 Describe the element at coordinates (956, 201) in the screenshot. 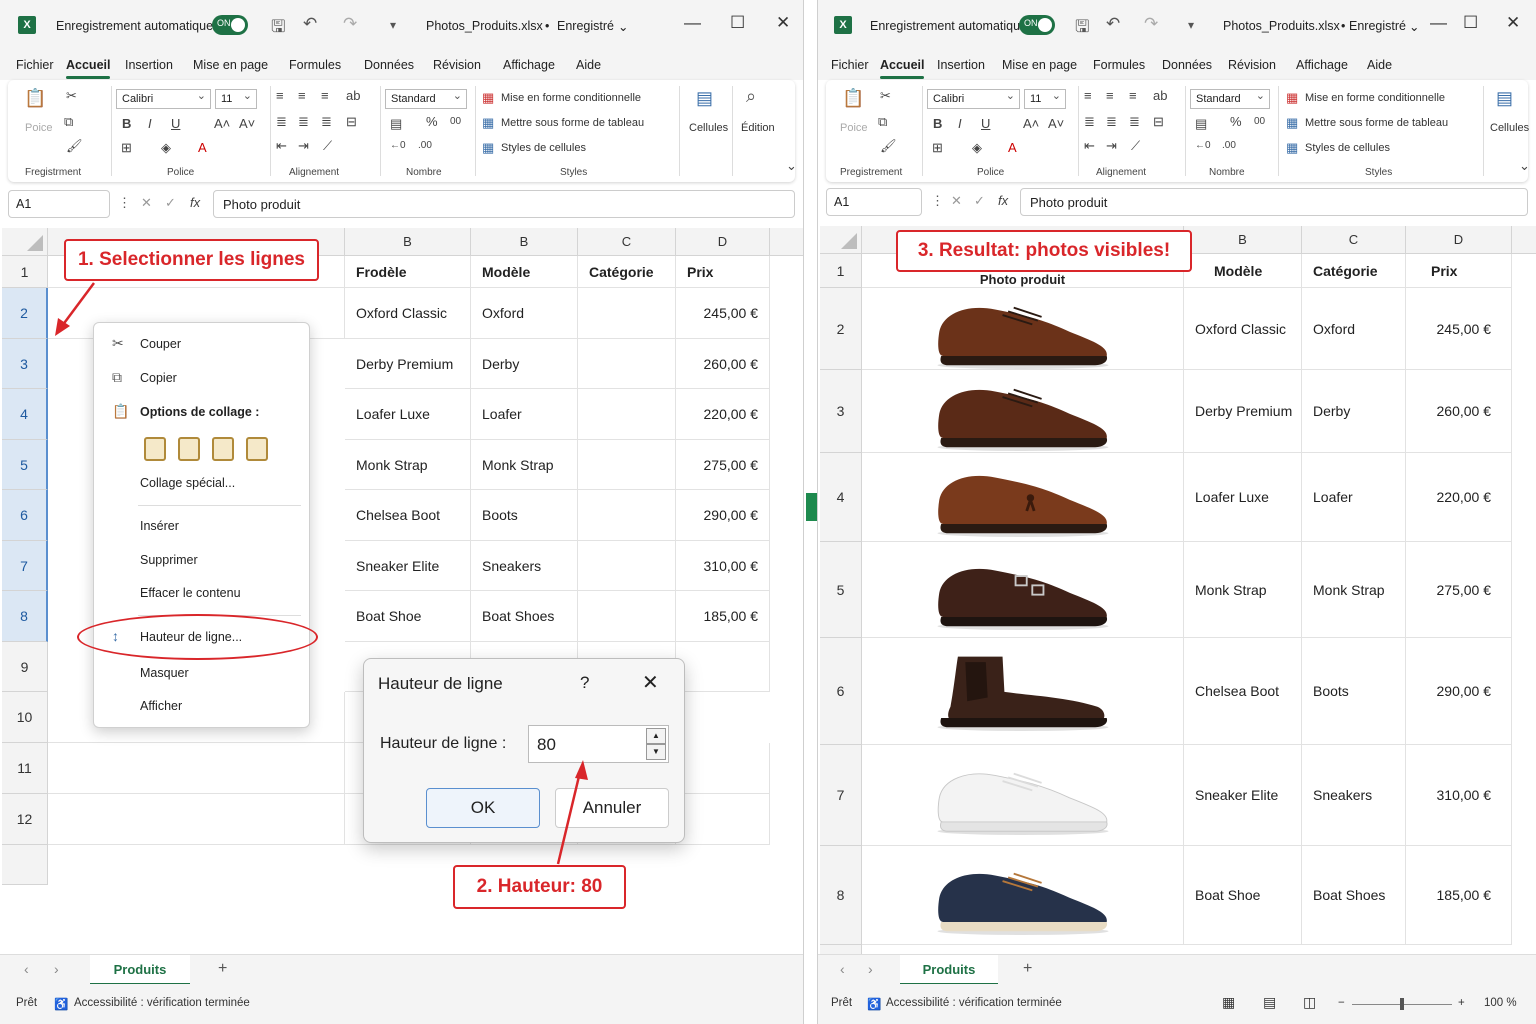

I see `cancel-entry-icon: ✕` at that location.